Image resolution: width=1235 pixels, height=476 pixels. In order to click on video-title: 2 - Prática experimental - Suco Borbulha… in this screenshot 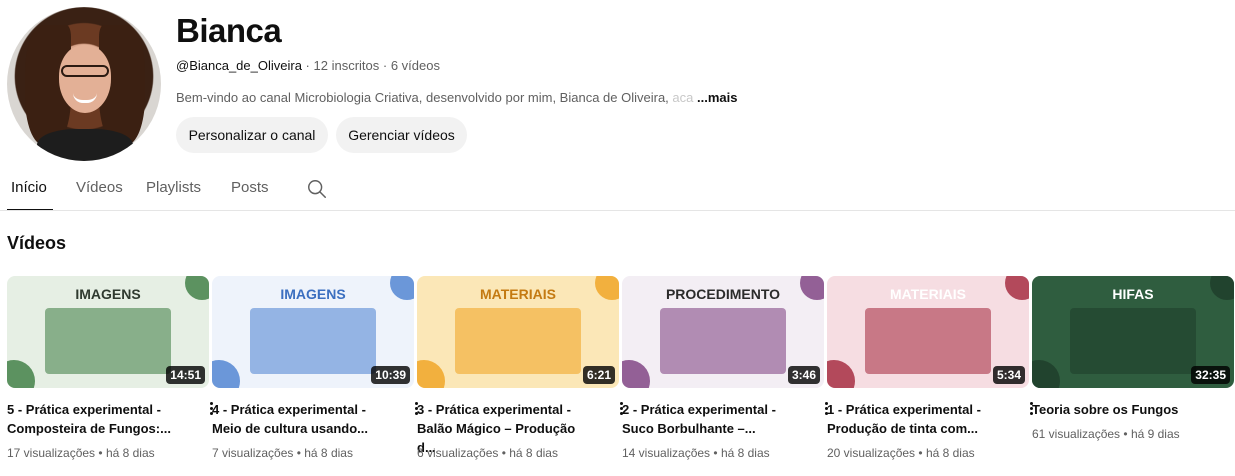, I will do `click(711, 419)`.